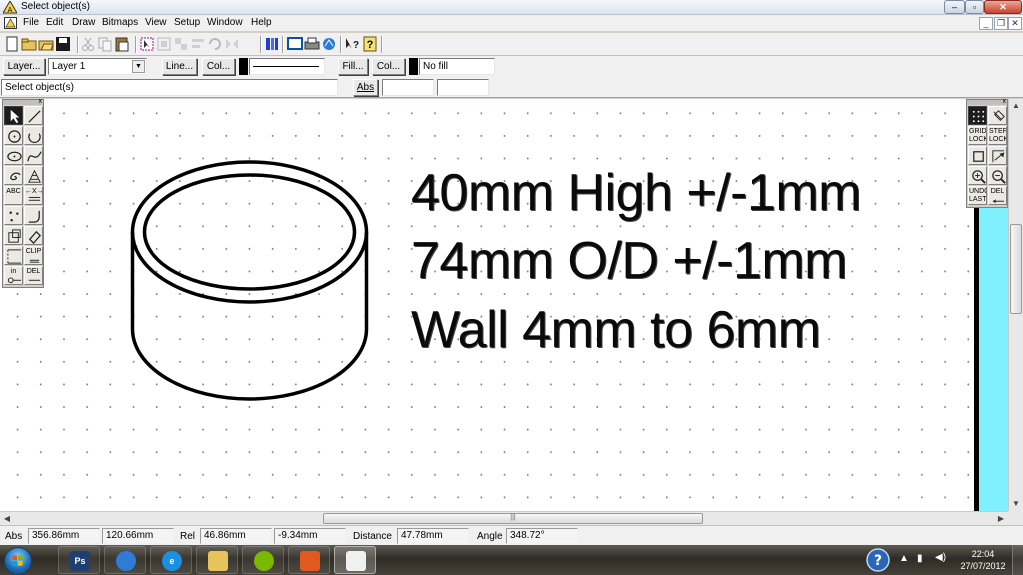  Describe the element at coordinates (977, 135) in the screenshot. I see `grid-lock-tool: GRID LOCK` at that location.